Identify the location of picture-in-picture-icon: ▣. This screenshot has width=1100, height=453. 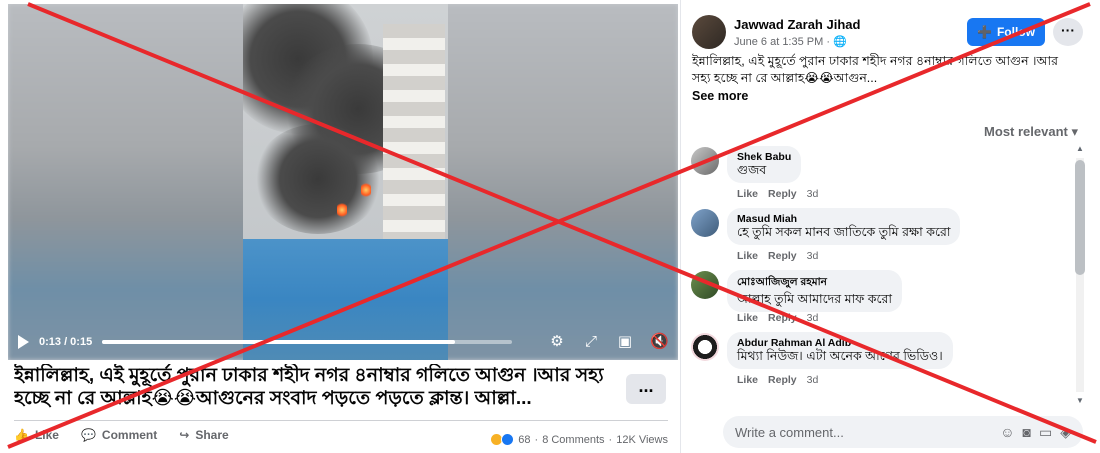
(625, 342).